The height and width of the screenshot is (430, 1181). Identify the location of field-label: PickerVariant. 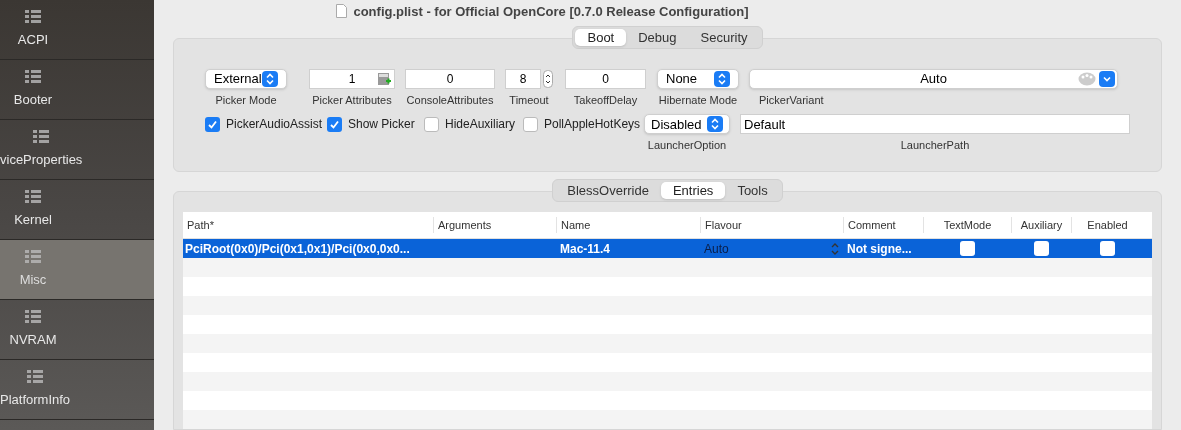
(791, 100).